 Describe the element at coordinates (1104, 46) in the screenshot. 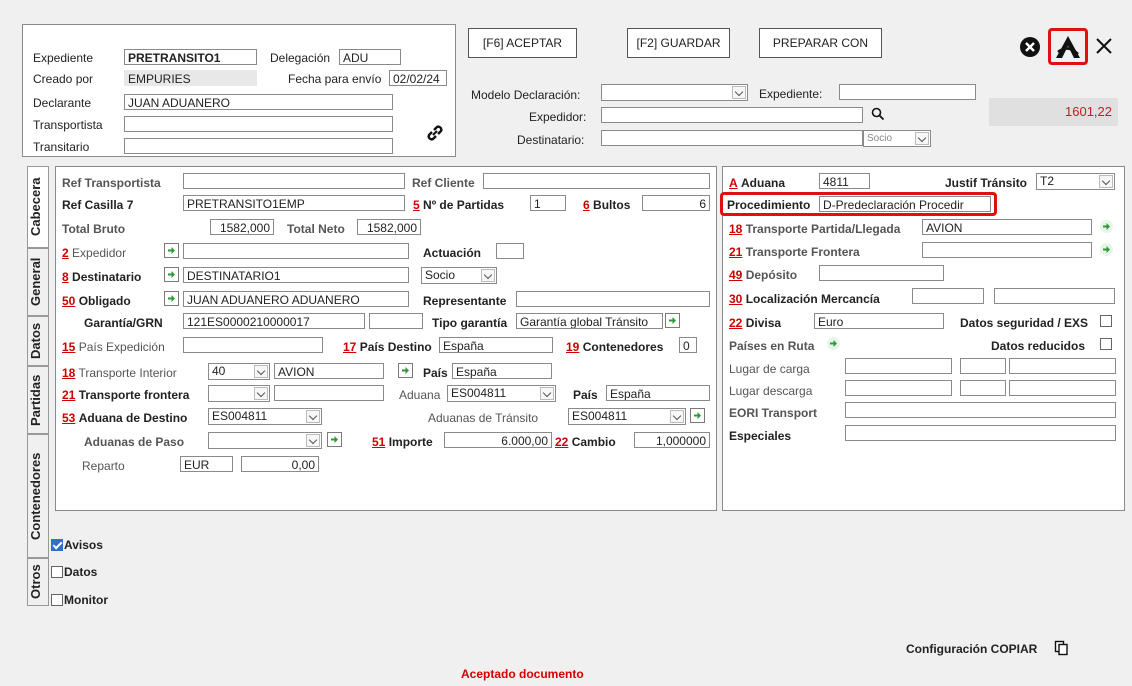

I see `close-icon` at that location.